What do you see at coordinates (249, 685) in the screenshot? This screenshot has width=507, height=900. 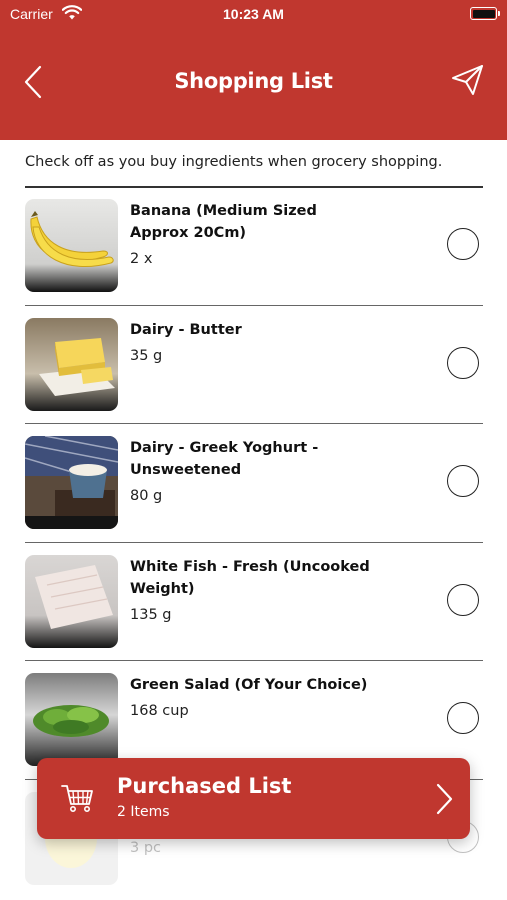 I see `item-name: Green Salad (Of Your Choice)` at bounding box center [249, 685].